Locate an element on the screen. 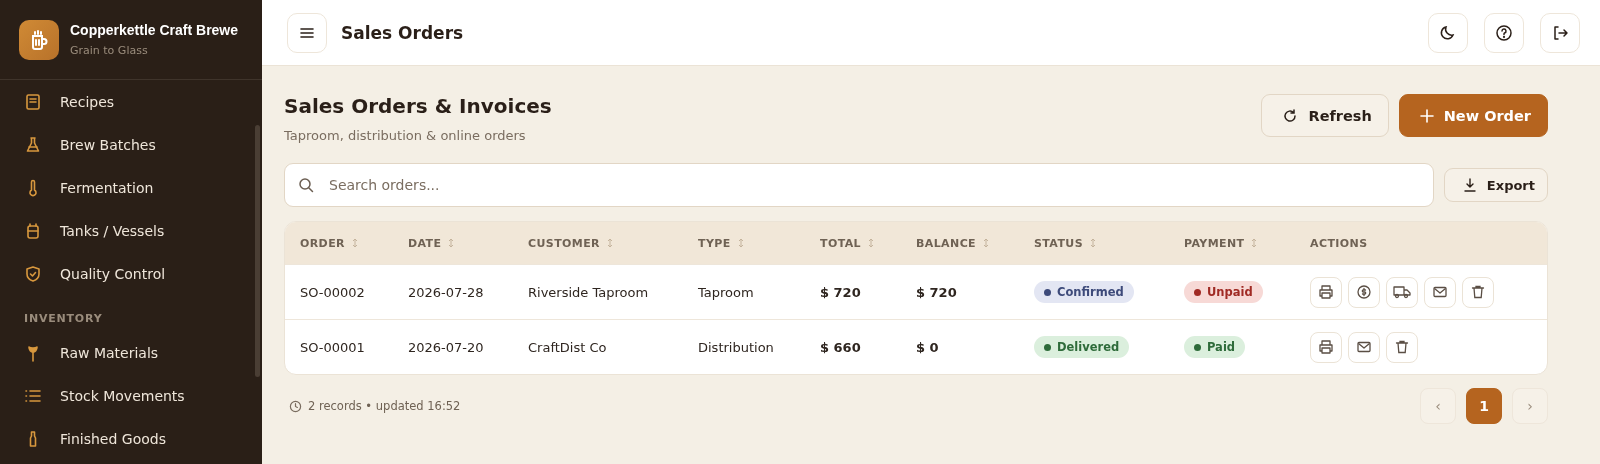 The width and height of the screenshot is (1600, 464). nav-item: Fermentation is located at coordinates (143, 187).